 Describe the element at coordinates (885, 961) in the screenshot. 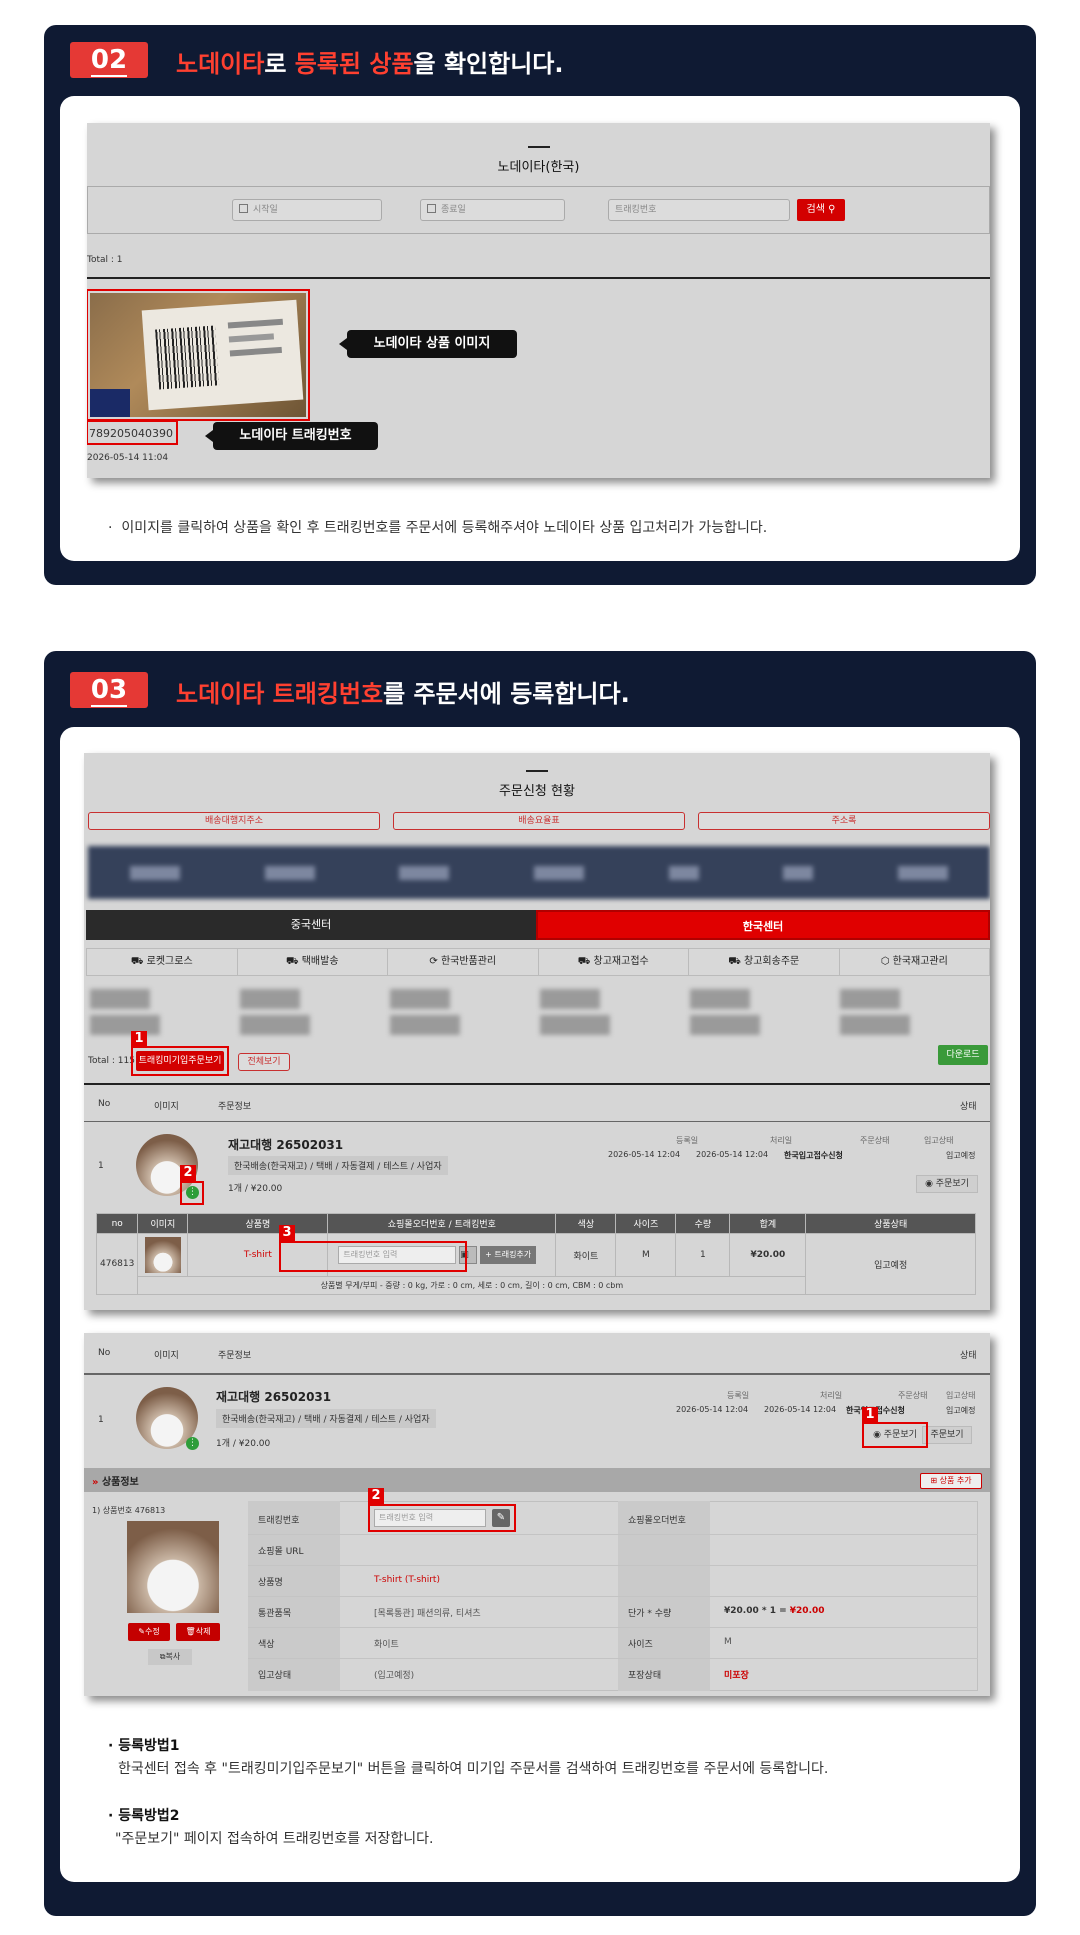

I see `box-icon: ⬡` at that location.